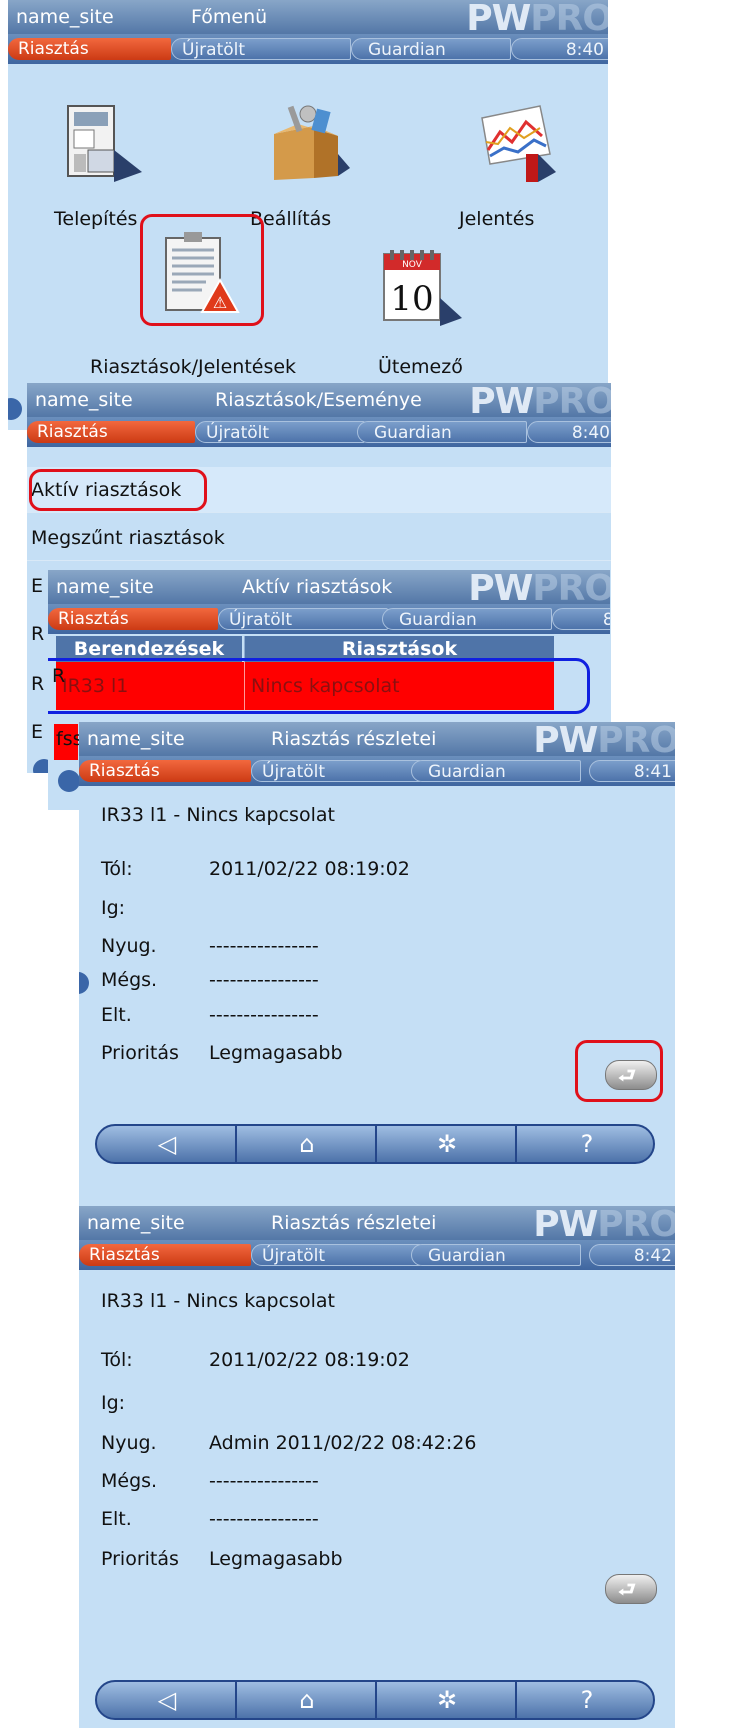  What do you see at coordinates (412, 265) in the screenshot?
I see `svg-text: NOV` at bounding box center [412, 265].